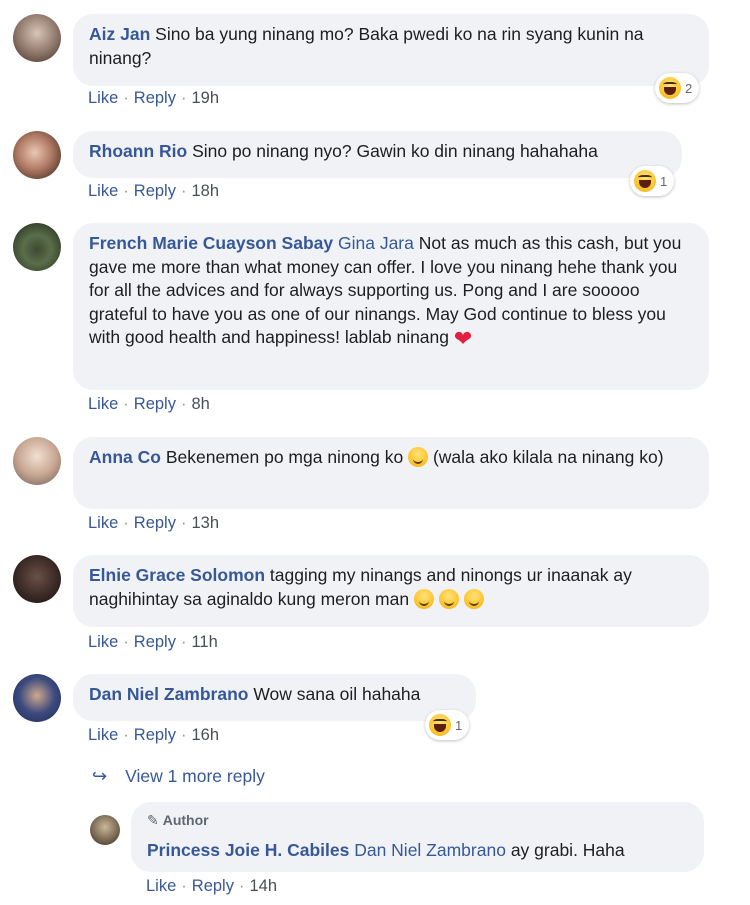  I want to click on comment-text: Bekenemen po mga ninong ko, so click(284, 457).